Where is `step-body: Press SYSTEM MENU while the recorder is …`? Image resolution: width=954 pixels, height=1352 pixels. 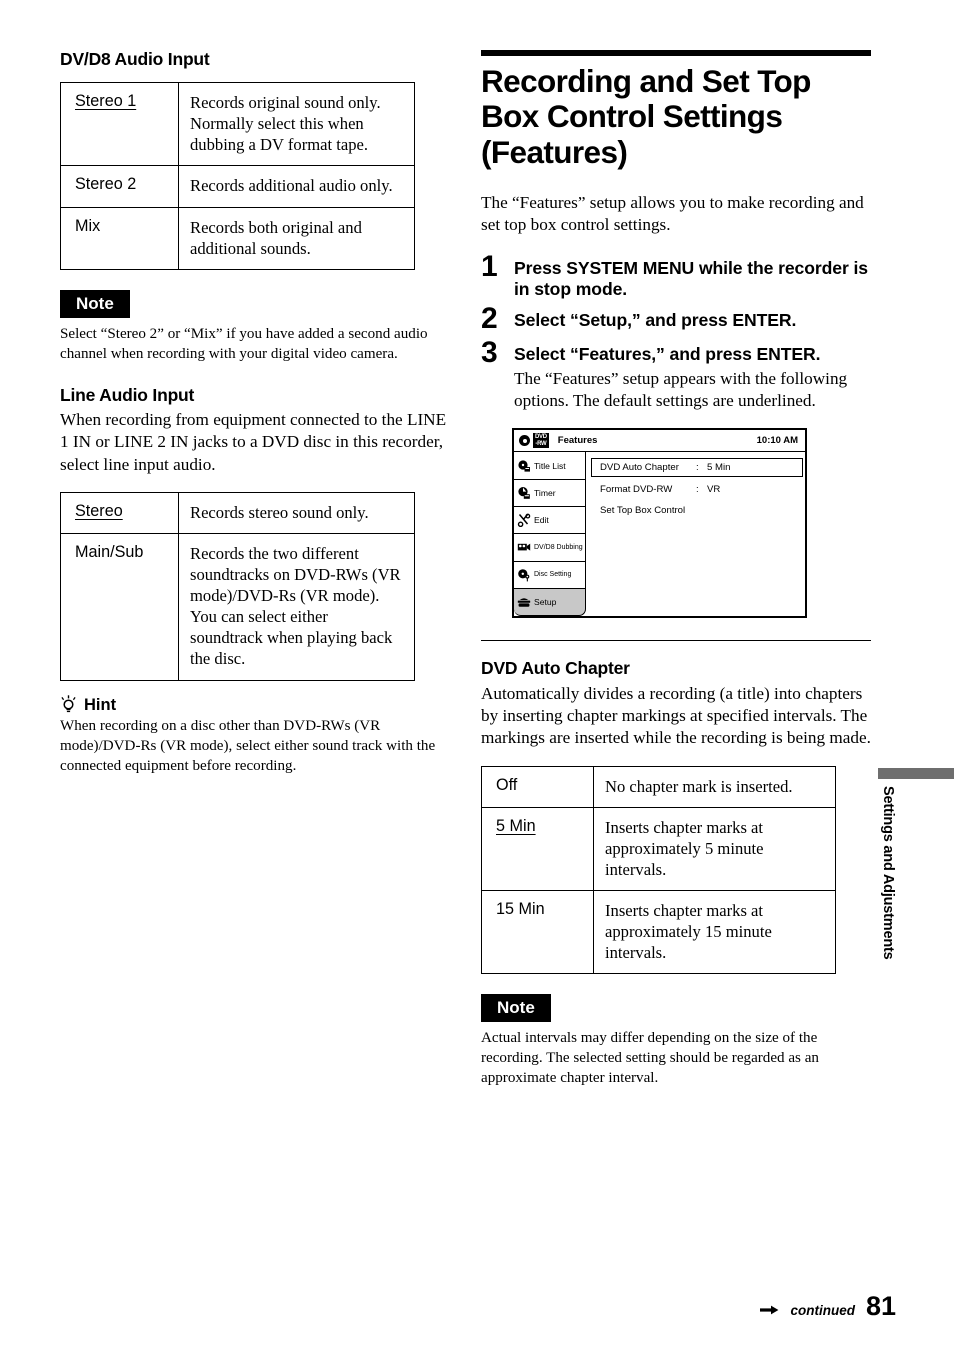
step-body: Press SYSTEM MENU while the recorder is … is located at coordinates (692, 276).